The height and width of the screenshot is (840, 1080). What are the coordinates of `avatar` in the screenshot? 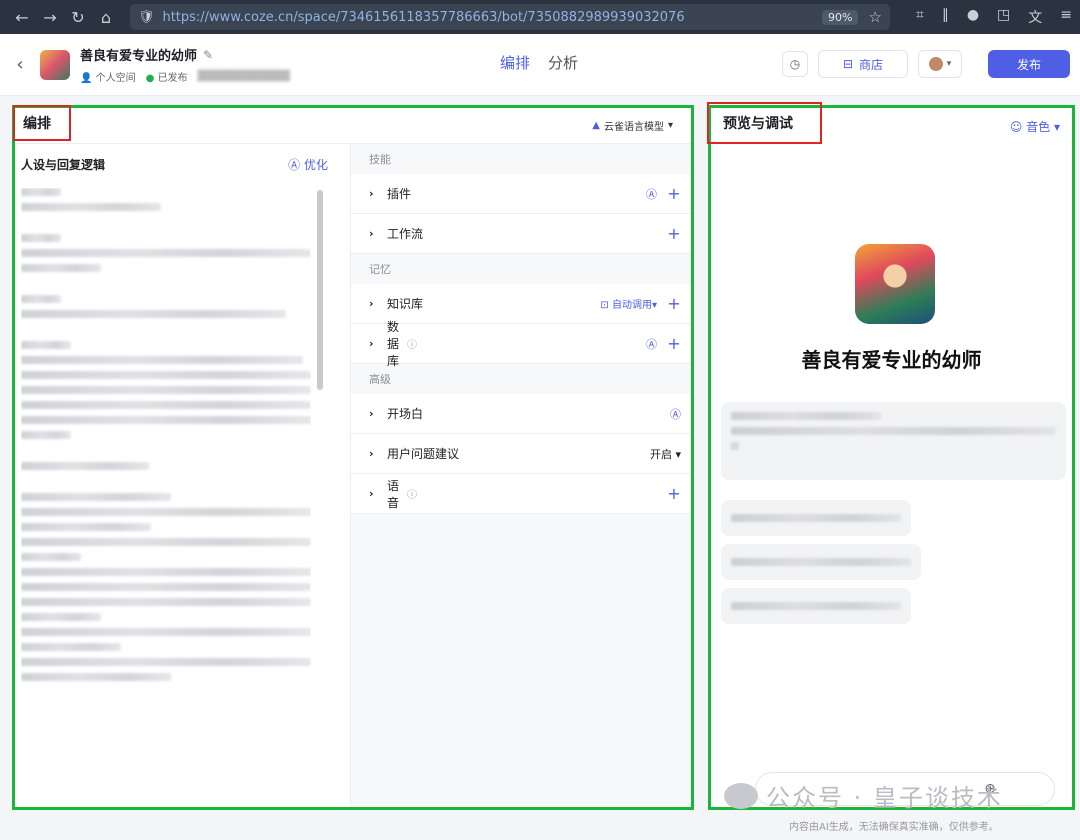 It's located at (936, 64).